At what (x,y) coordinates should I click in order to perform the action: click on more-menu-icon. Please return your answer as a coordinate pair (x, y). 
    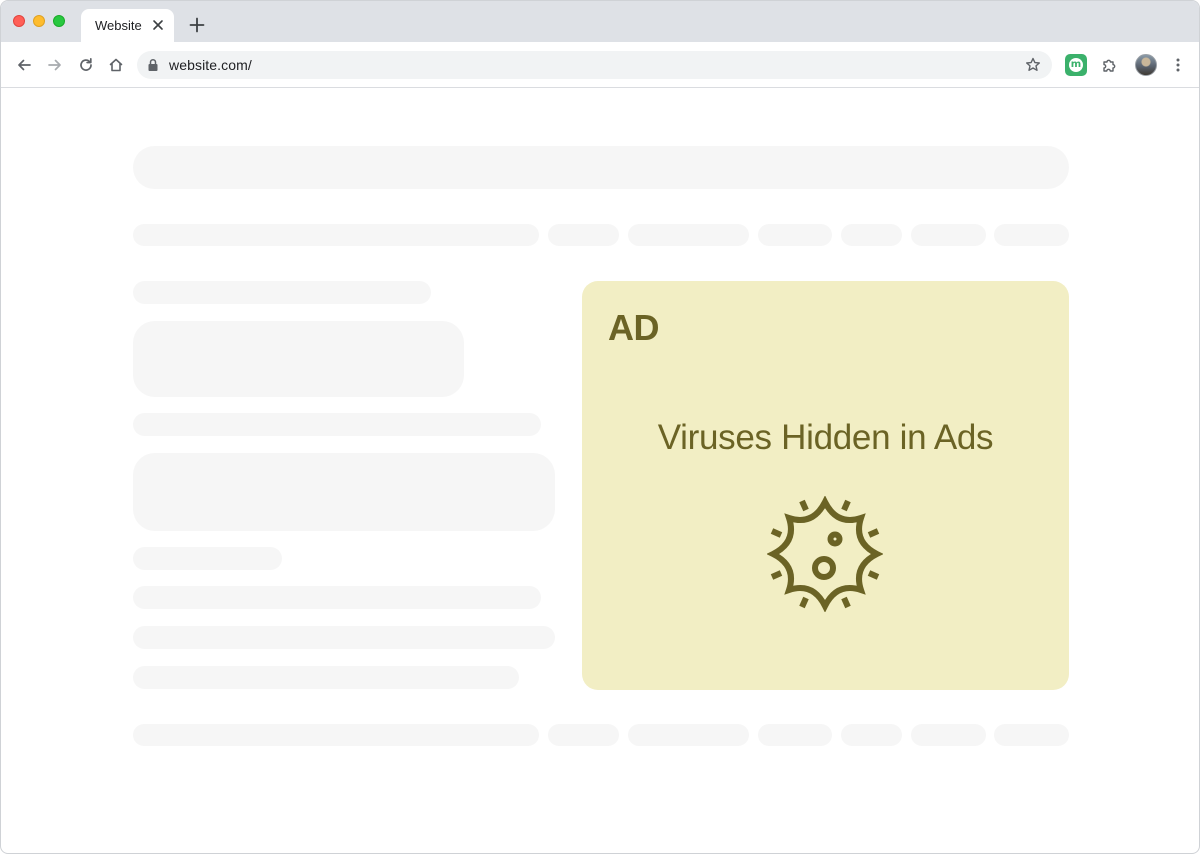
    Looking at the image, I should click on (1178, 65).